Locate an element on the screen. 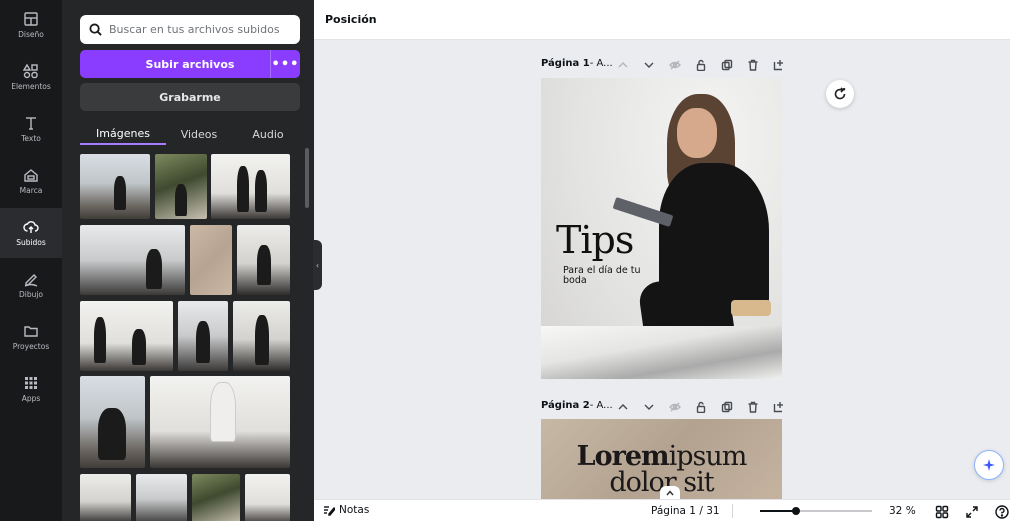  panel-scrollbar is located at coordinates (307, 178).